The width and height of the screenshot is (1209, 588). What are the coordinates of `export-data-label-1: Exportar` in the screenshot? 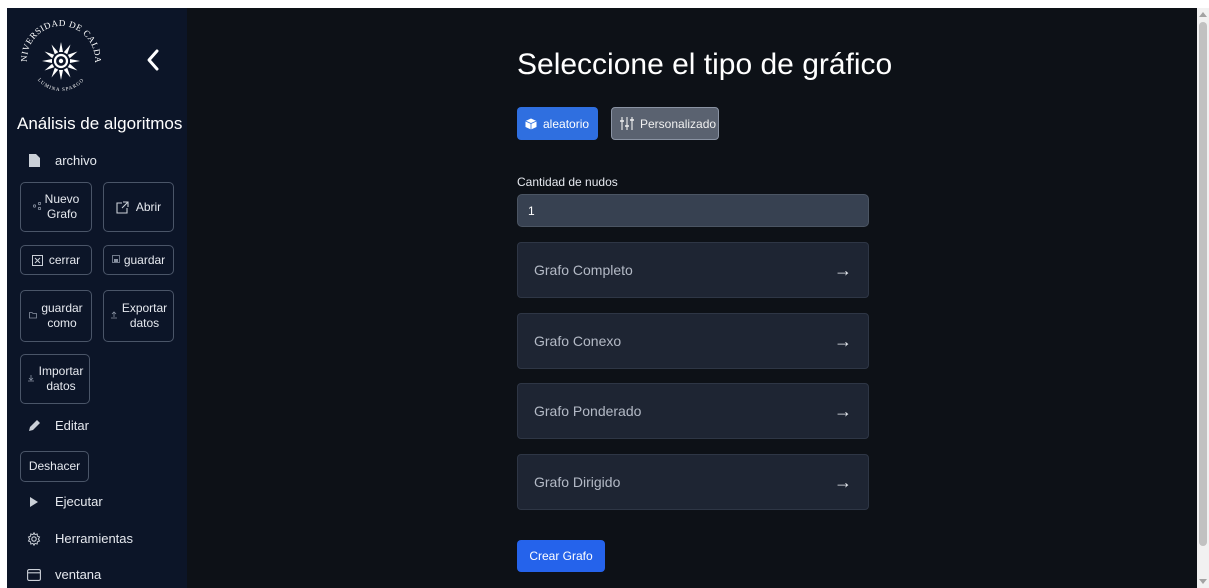 It's located at (144, 308).